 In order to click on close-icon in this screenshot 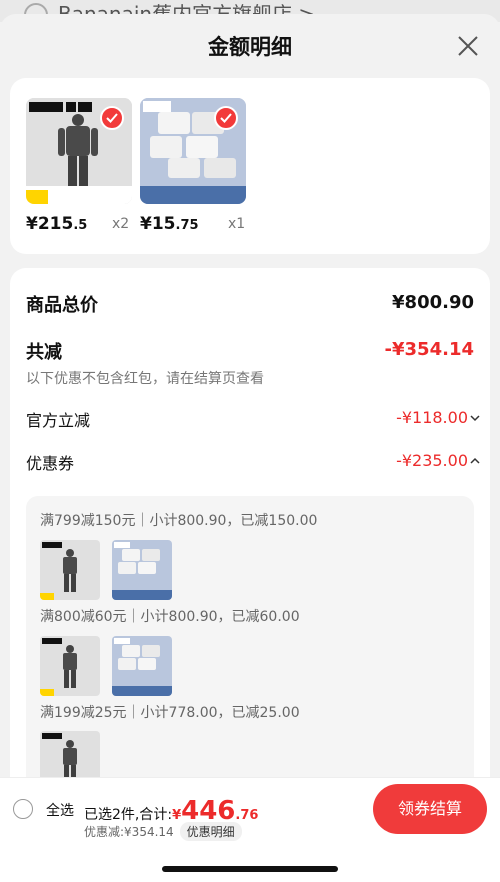, I will do `click(468, 46)`.